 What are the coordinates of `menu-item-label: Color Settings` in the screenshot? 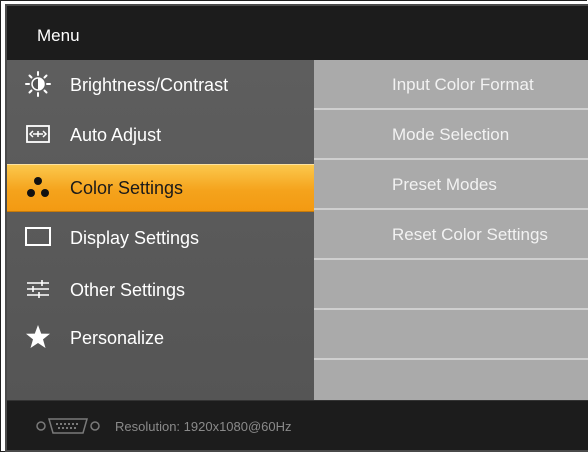 It's located at (127, 188).